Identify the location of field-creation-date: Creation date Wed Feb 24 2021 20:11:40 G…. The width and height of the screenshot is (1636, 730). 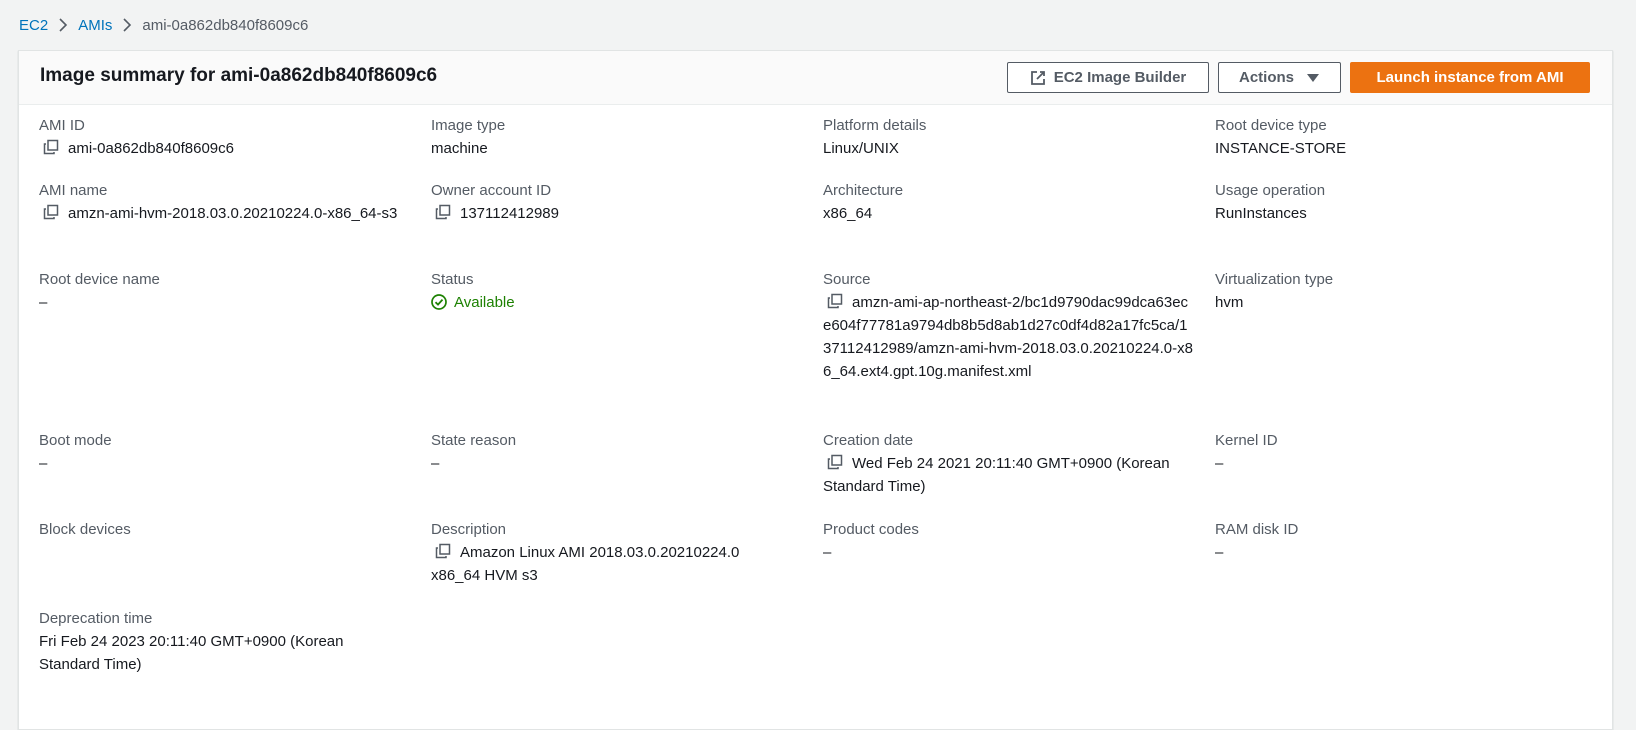
(1005, 463).